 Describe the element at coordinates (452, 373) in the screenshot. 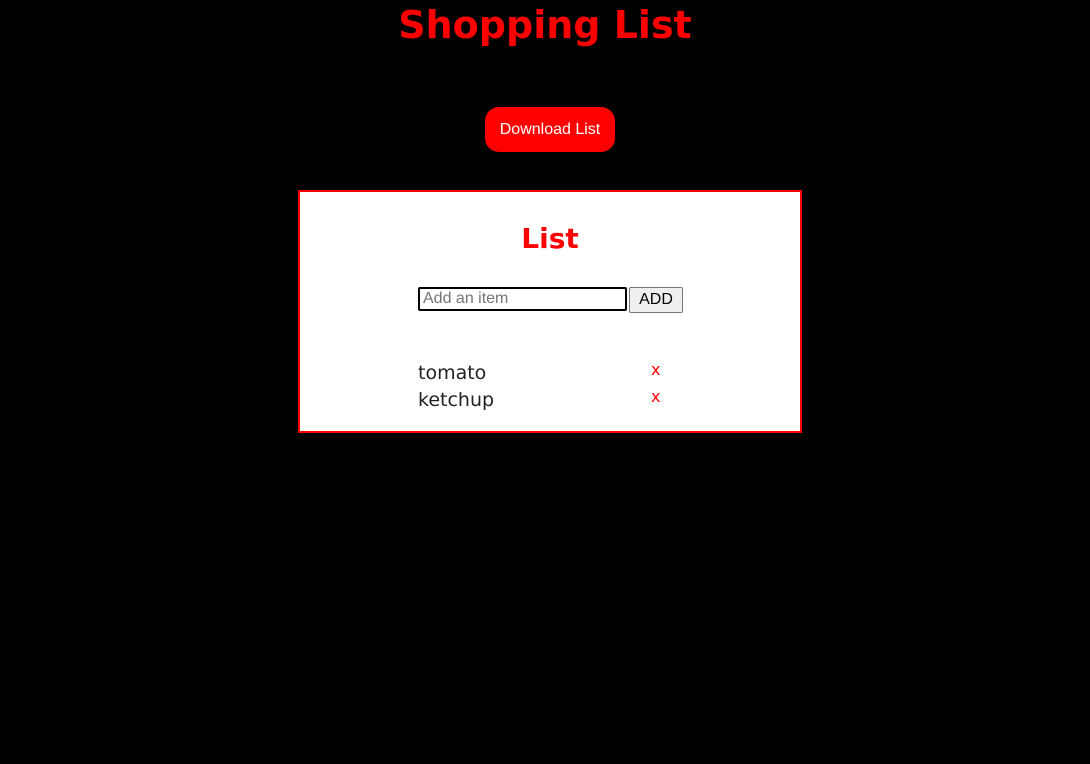

I see `item-name: tomato` at that location.